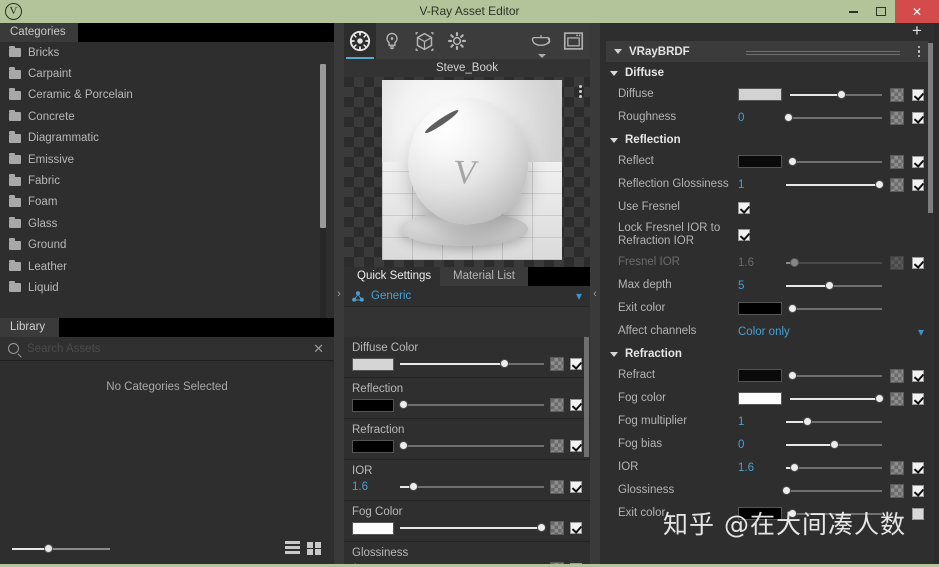  What do you see at coordinates (930, 128) in the screenshot?
I see `parameters-scrollbar` at bounding box center [930, 128].